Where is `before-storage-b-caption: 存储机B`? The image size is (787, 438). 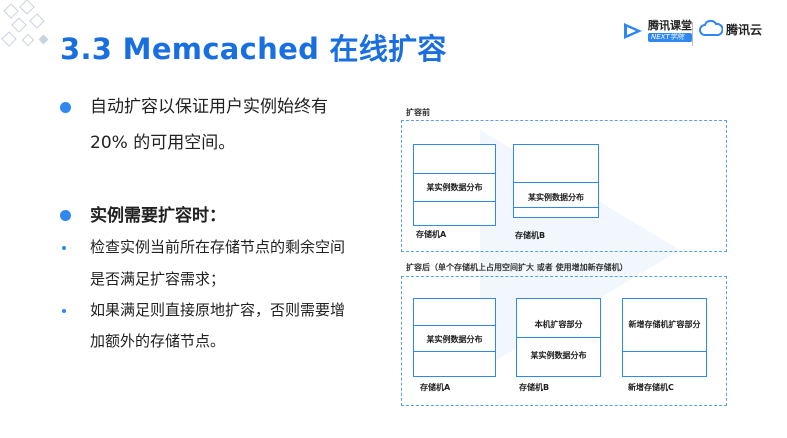 before-storage-b-caption: 存储机B is located at coordinates (530, 235).